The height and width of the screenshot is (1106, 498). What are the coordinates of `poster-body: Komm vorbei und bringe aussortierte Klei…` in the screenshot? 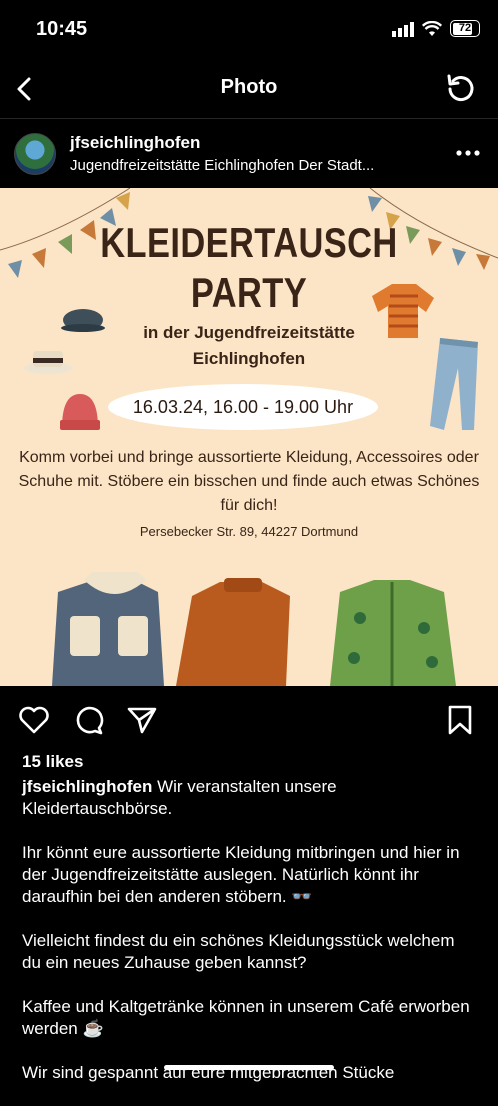 It's located at (249, 481).